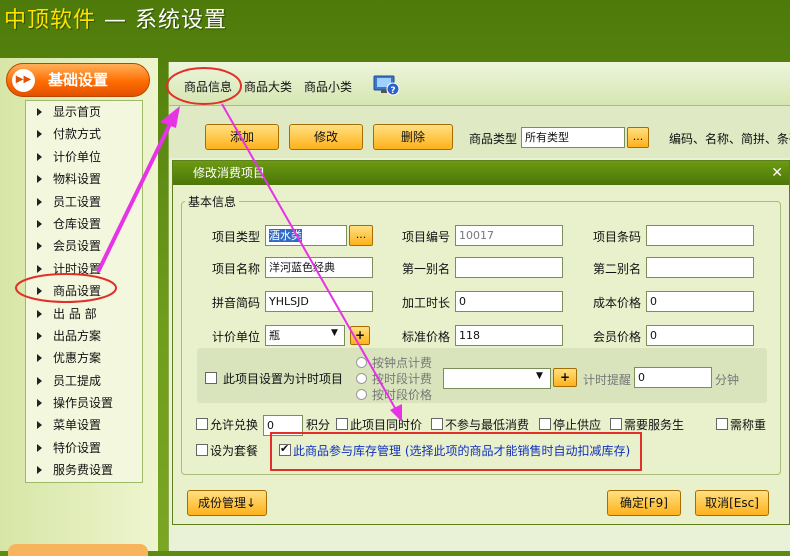 The height and width of the screenshot is (556, 790). What do you see at coordinates (66, 288) in the screenshot?
I see `sidebar-highlight-ellipse` at bounding box center [66, 288].